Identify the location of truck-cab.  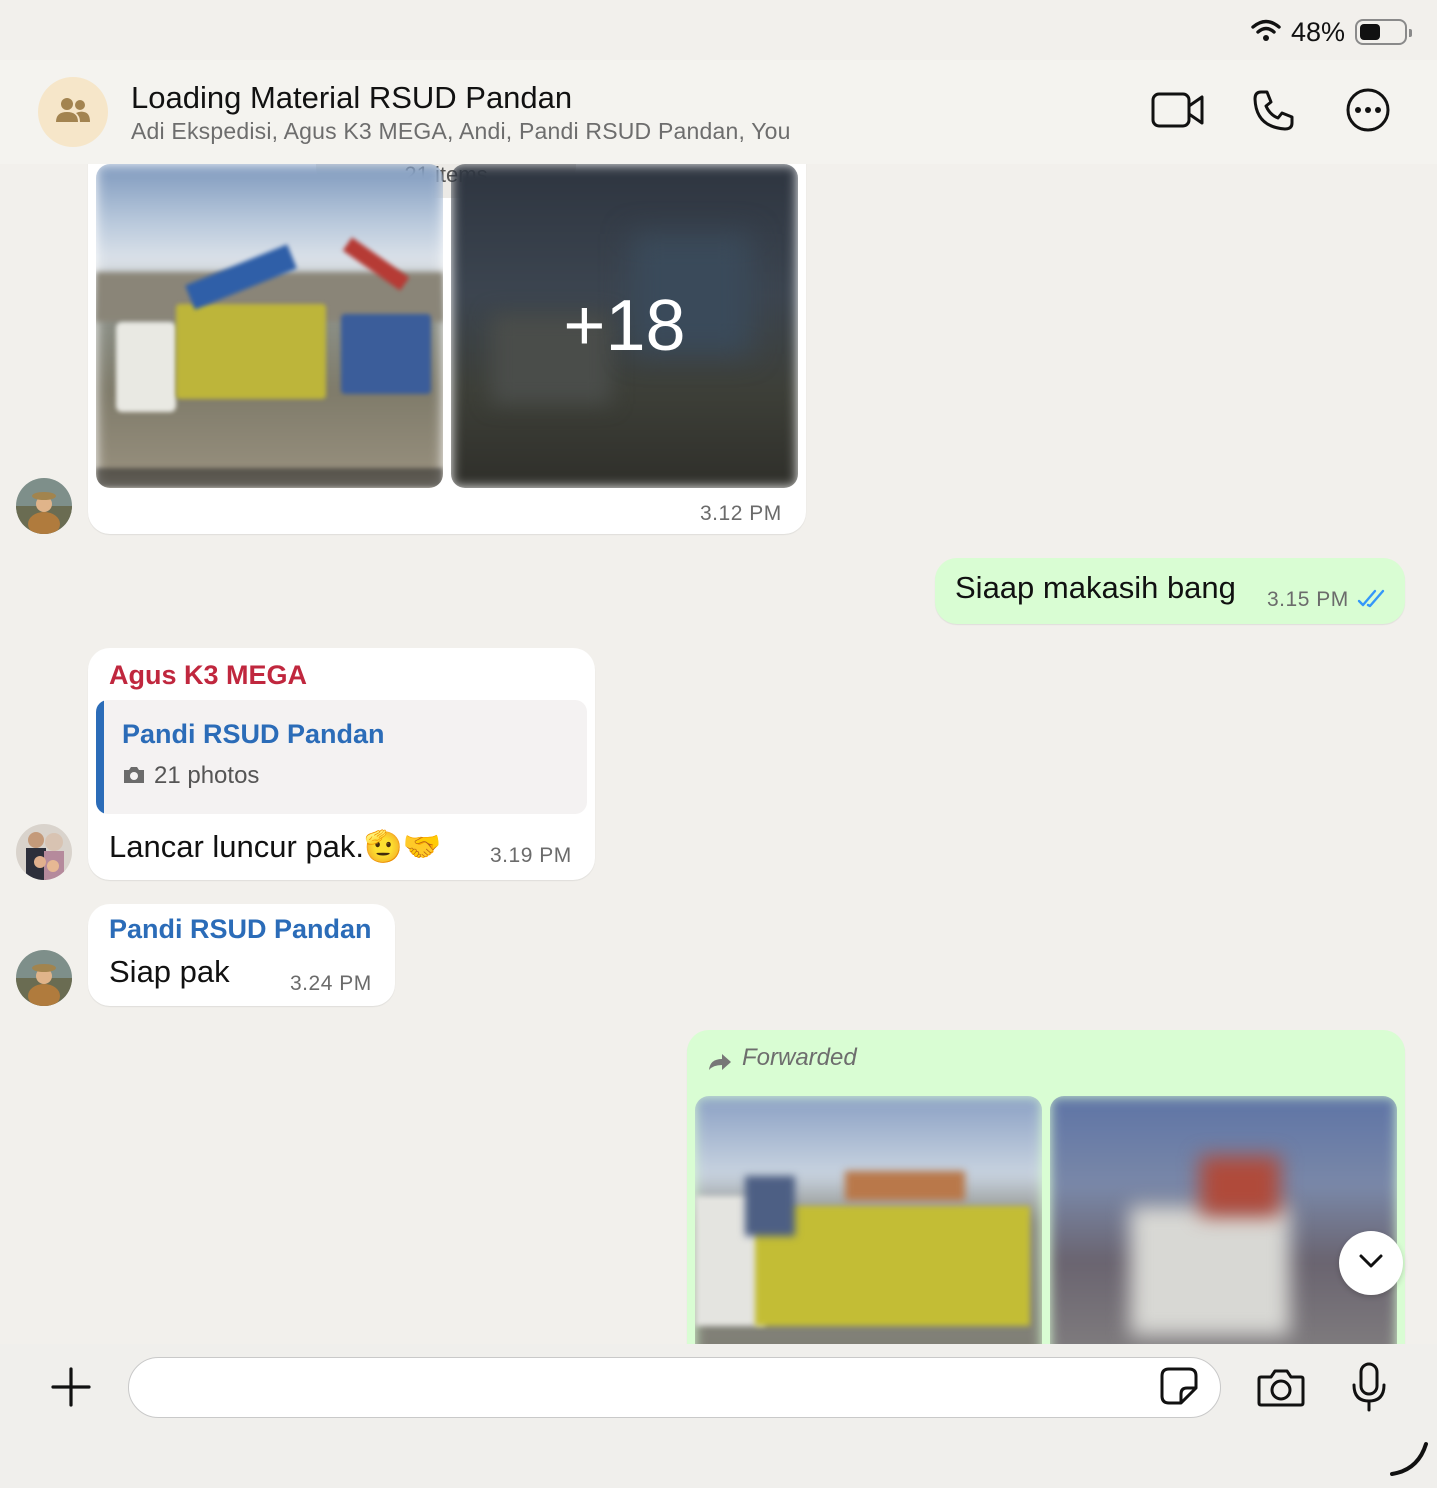
(146, 367).